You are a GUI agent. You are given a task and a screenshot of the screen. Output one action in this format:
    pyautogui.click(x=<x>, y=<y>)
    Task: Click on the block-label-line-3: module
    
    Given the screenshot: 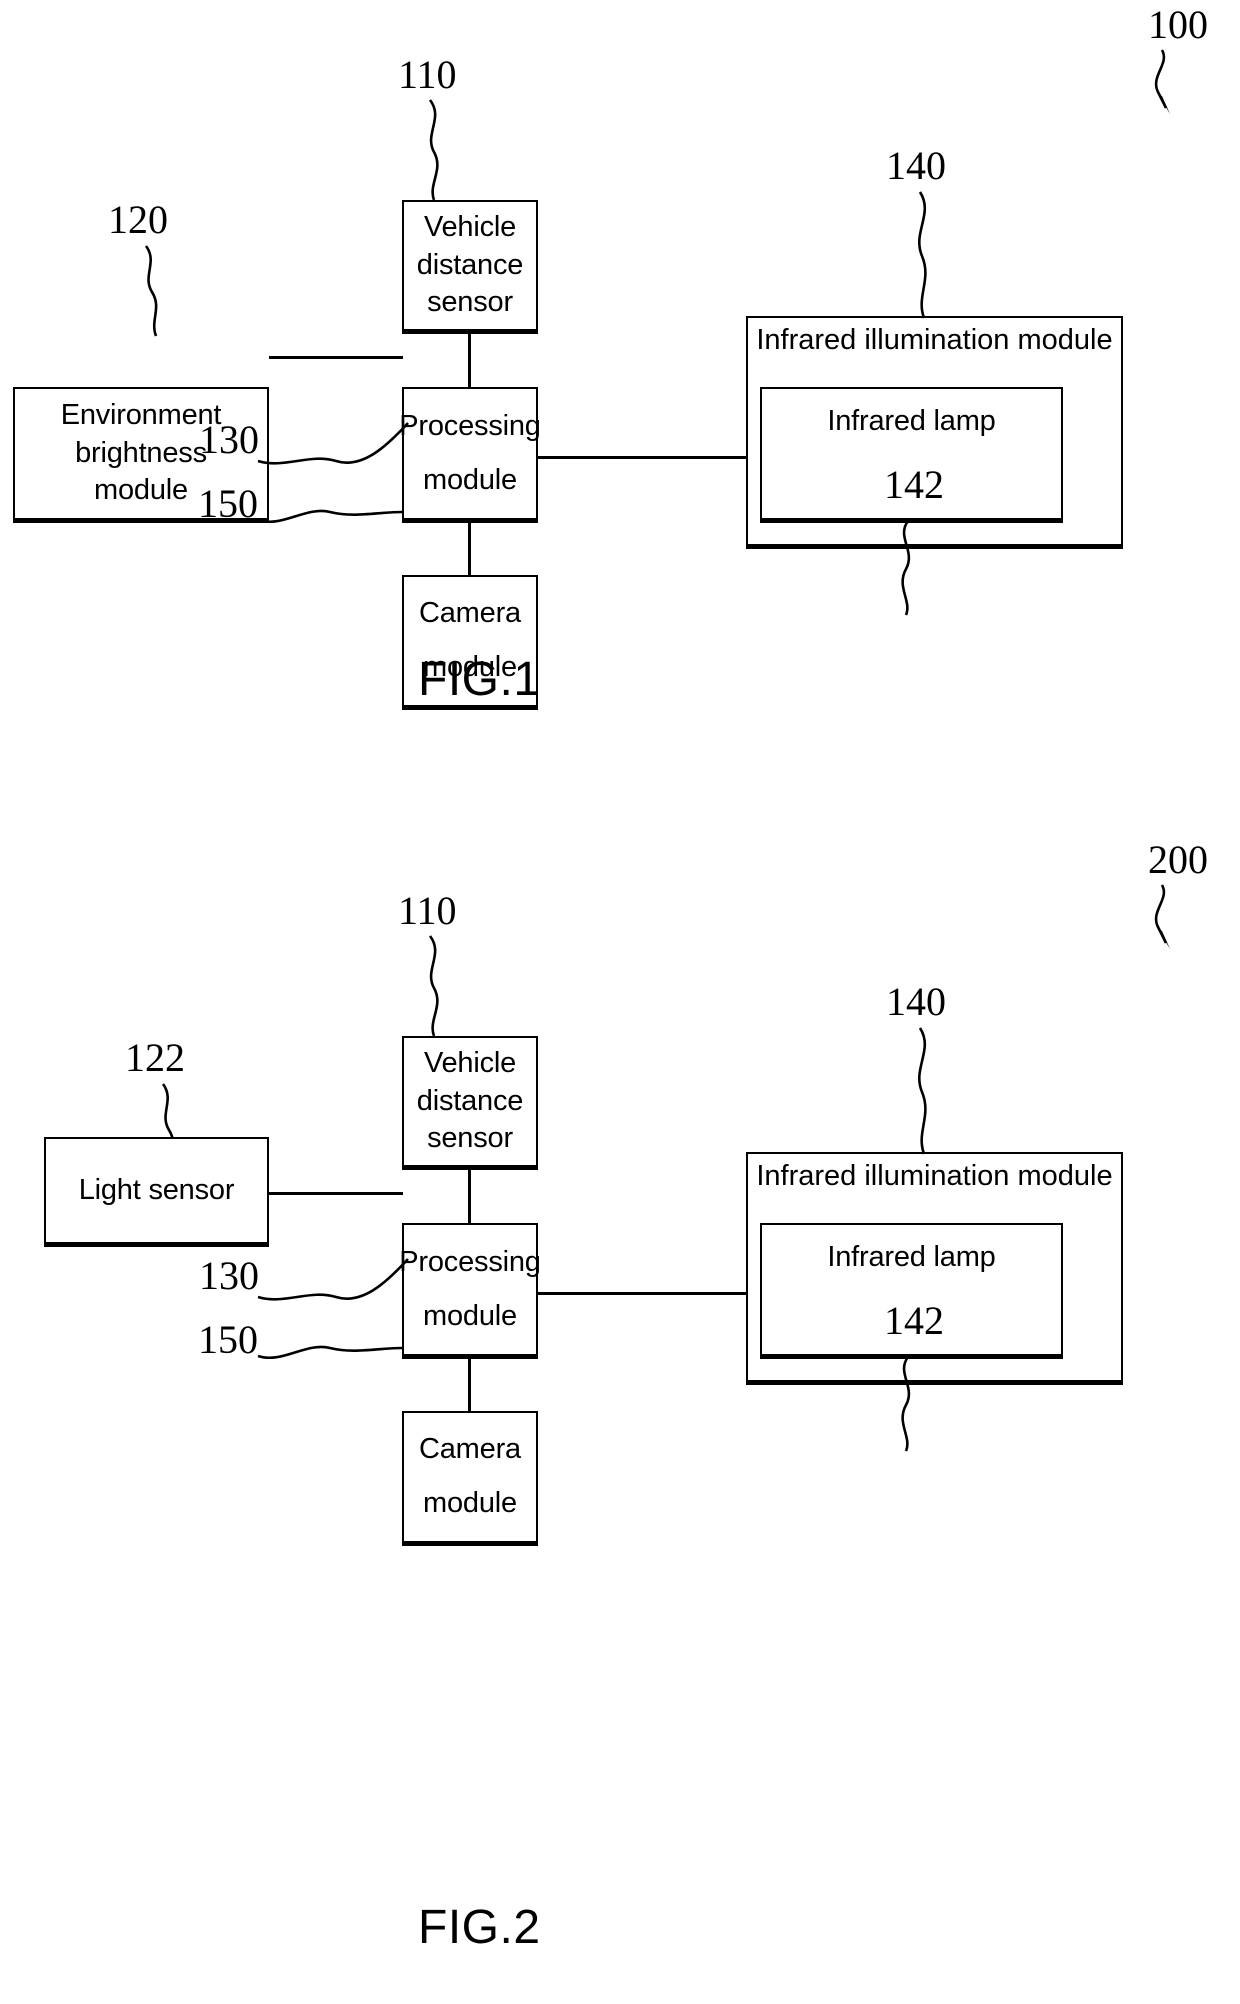 What is the action you would take?
    pyautogui.click(x=141, y=490)
    